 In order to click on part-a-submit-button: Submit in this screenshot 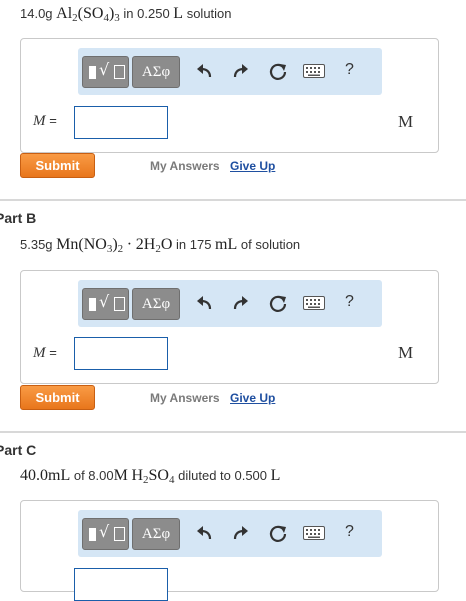, I will do `click(57, 165)`.